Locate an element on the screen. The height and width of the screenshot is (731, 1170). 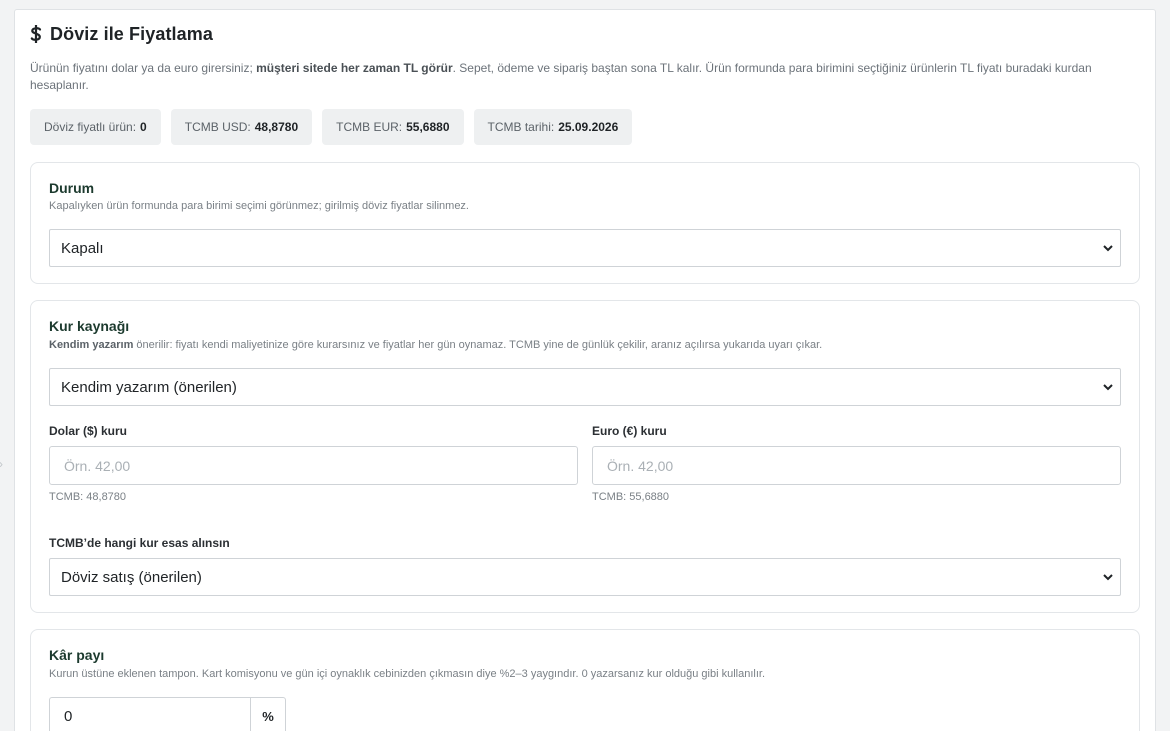
eur-rate-input: Örn. 42,00 is located at coordinates (856, 465).